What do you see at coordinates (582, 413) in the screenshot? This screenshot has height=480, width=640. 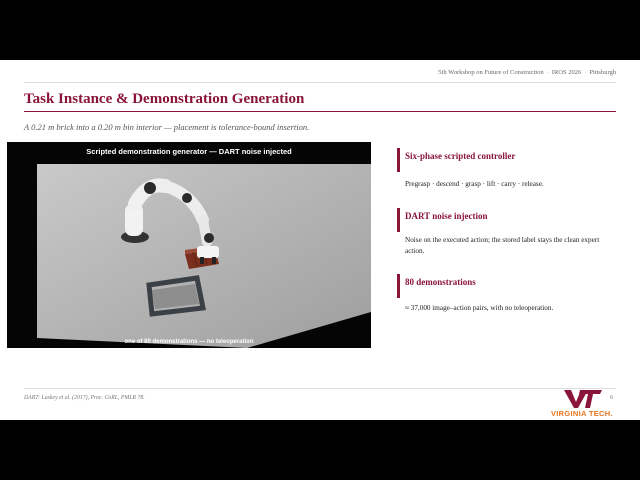 I see `logo-wordmark: VIRGINIA TECH.` at bounding box center [582, 413].